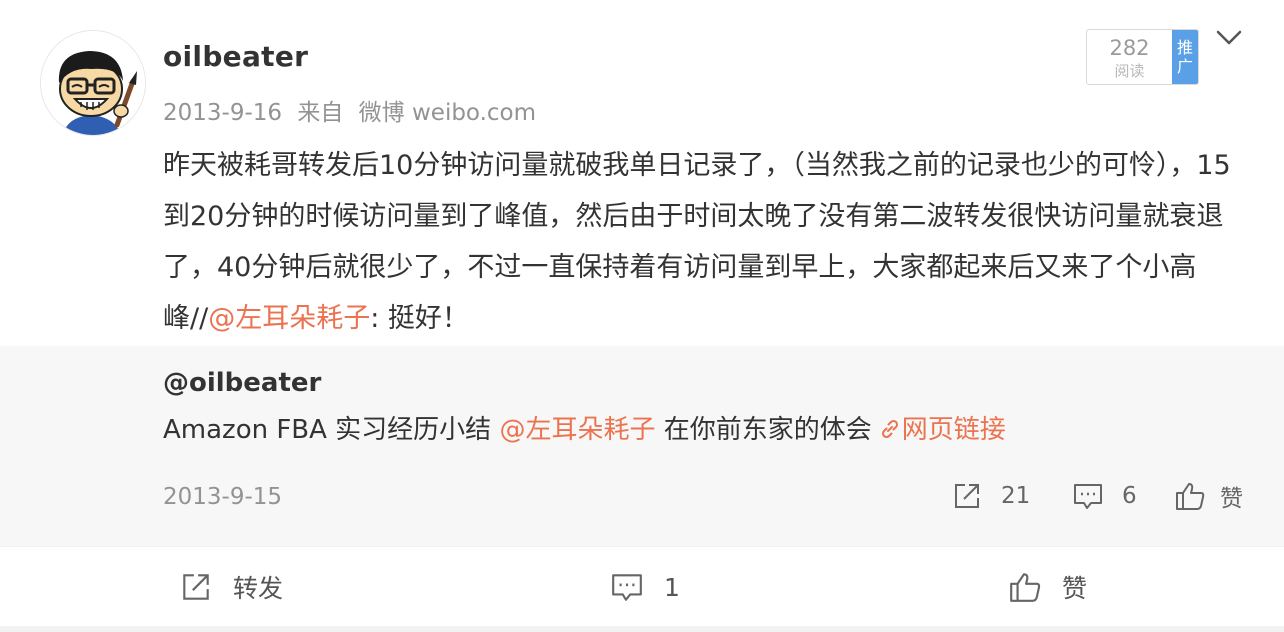 The width and height of the screenshot is (1284, 632). Describe the element at coordinates (222, 113) in the screenshot. I see `post-date: 2013-9-16` at that location.